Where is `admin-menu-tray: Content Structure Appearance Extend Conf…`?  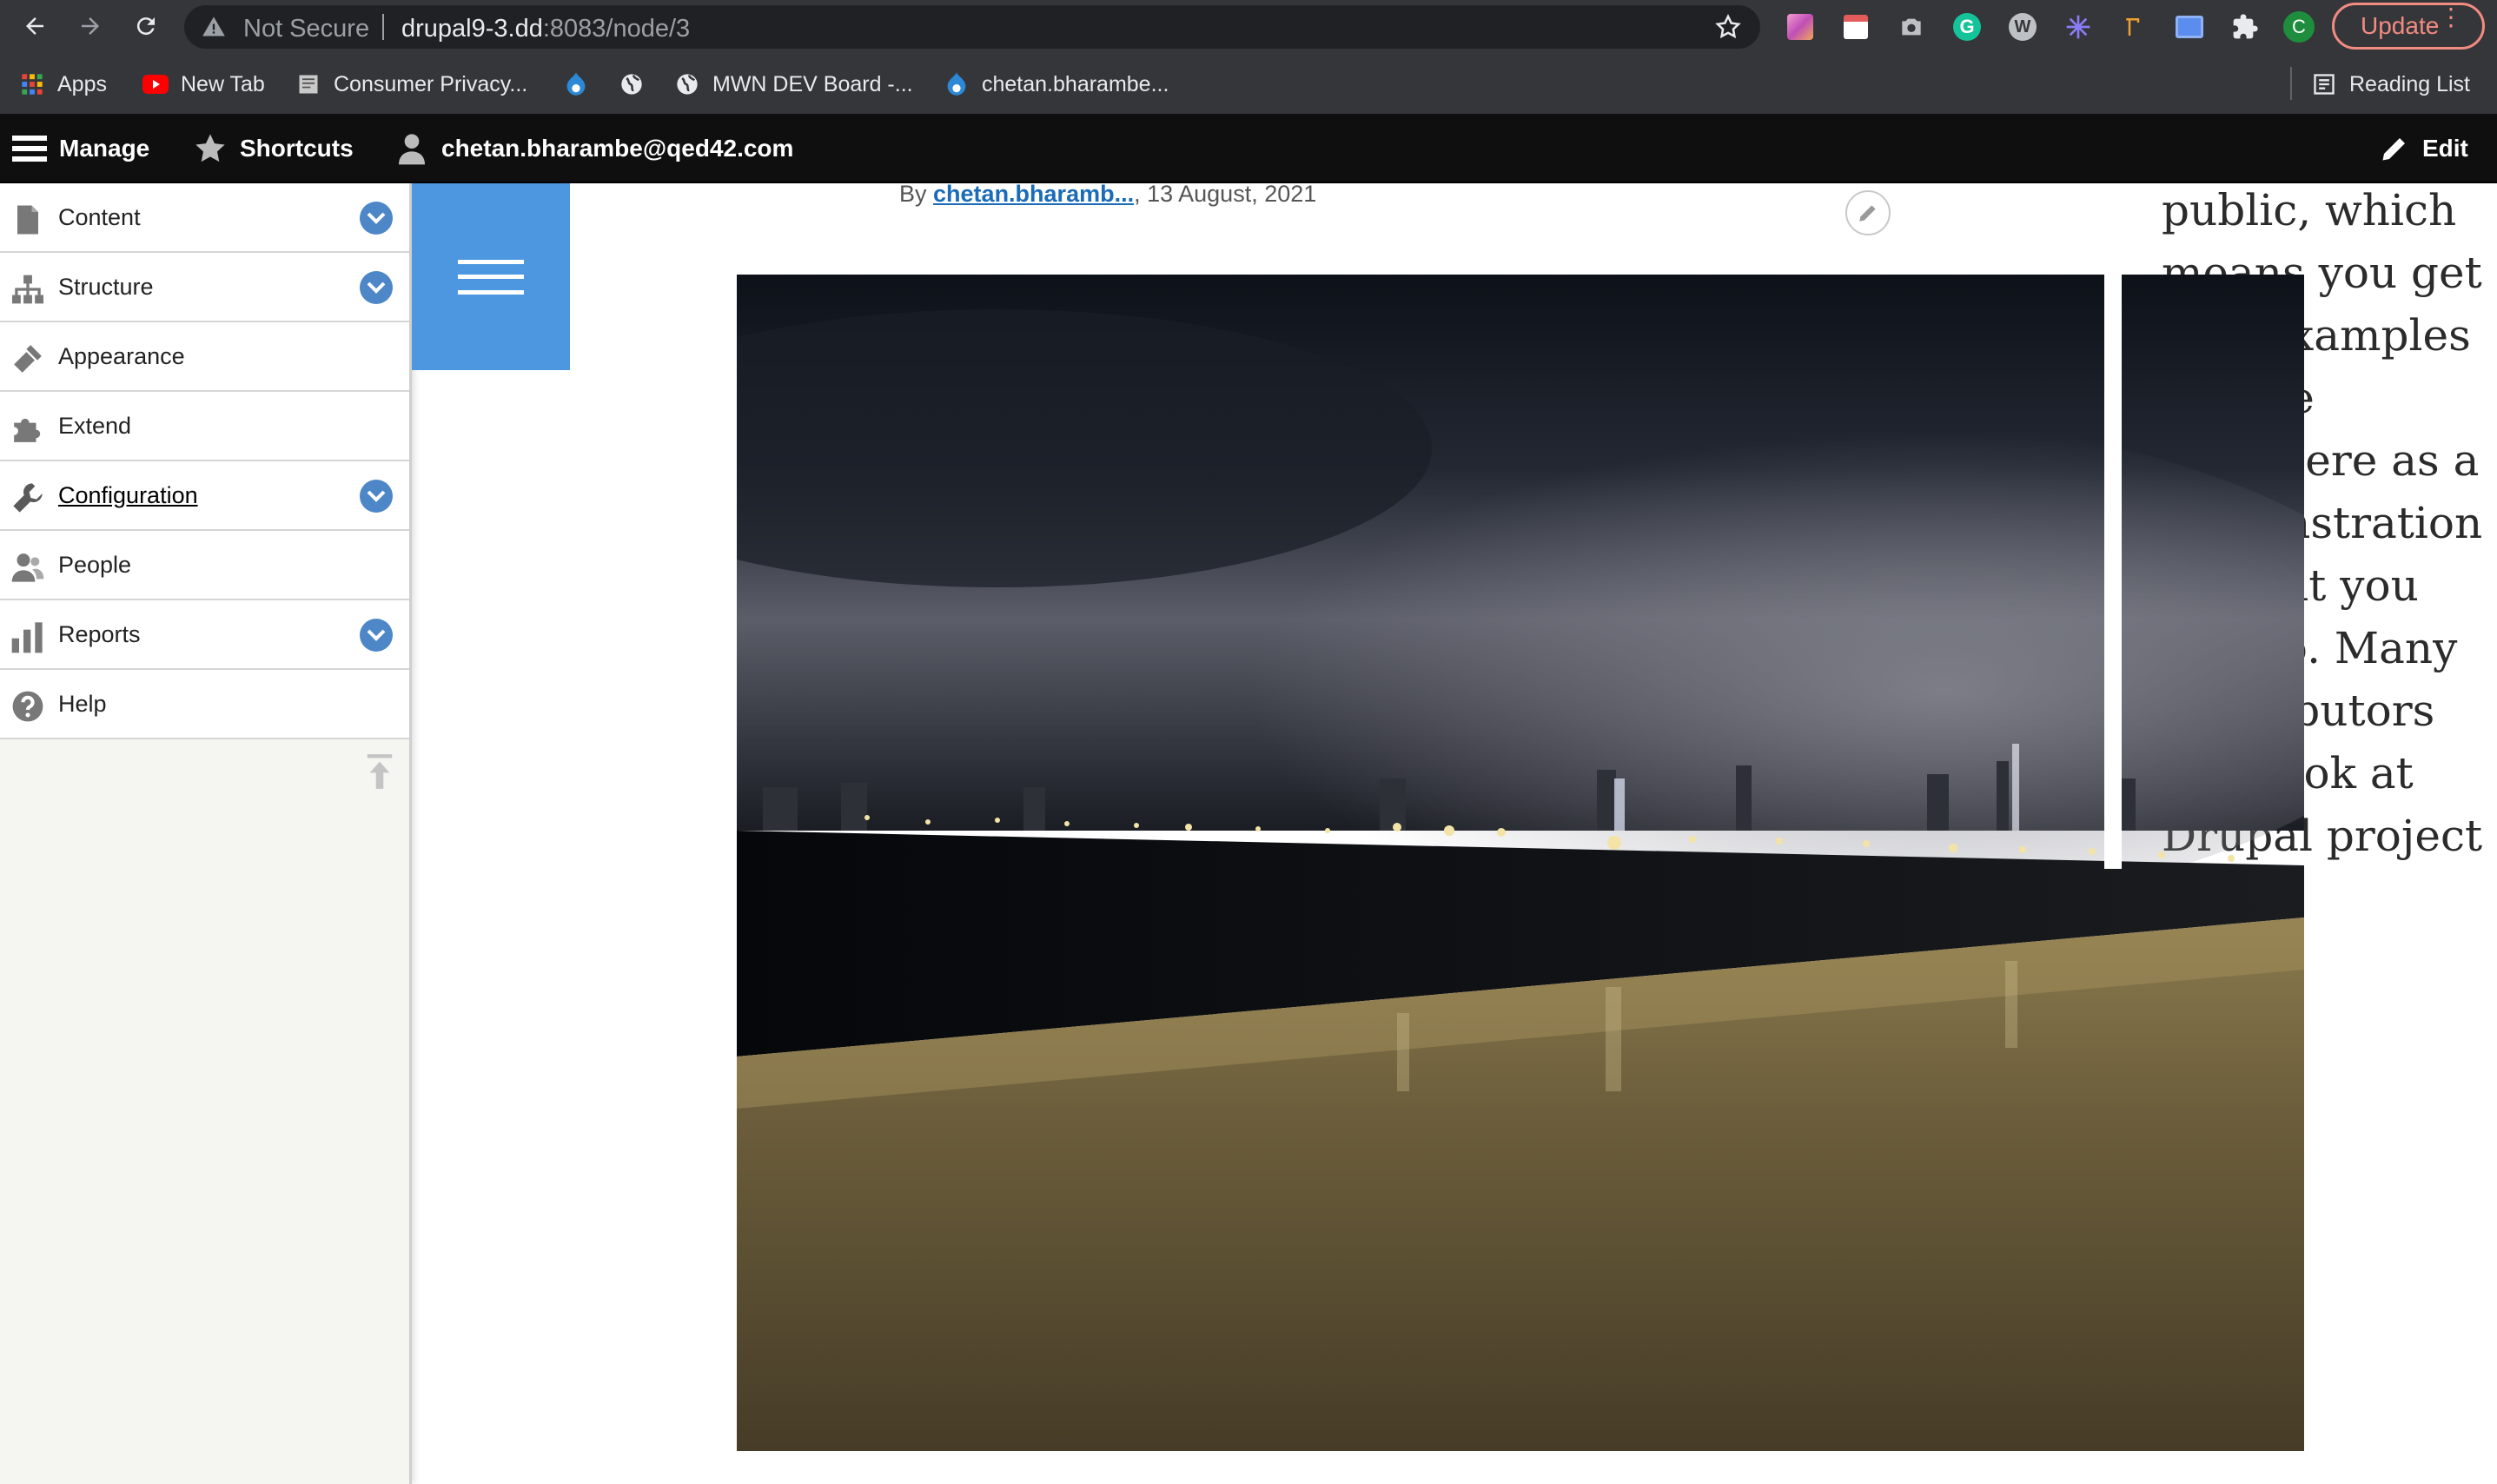
admin-menu-tray: Content Structure Appearance Extend Conf… is located at coordinates (206, 833).